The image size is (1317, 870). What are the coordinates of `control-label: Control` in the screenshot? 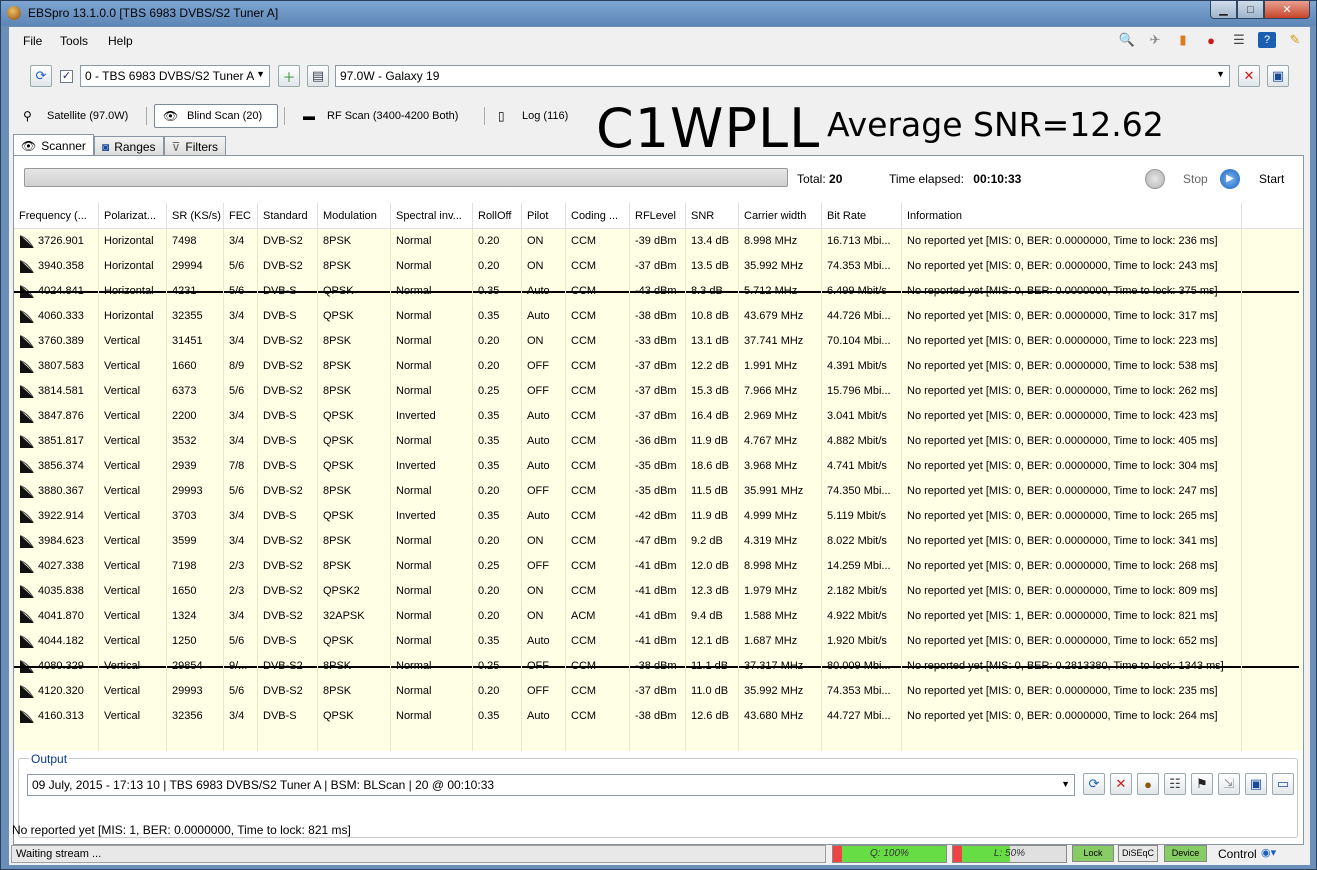 It's located at (1237, 854).